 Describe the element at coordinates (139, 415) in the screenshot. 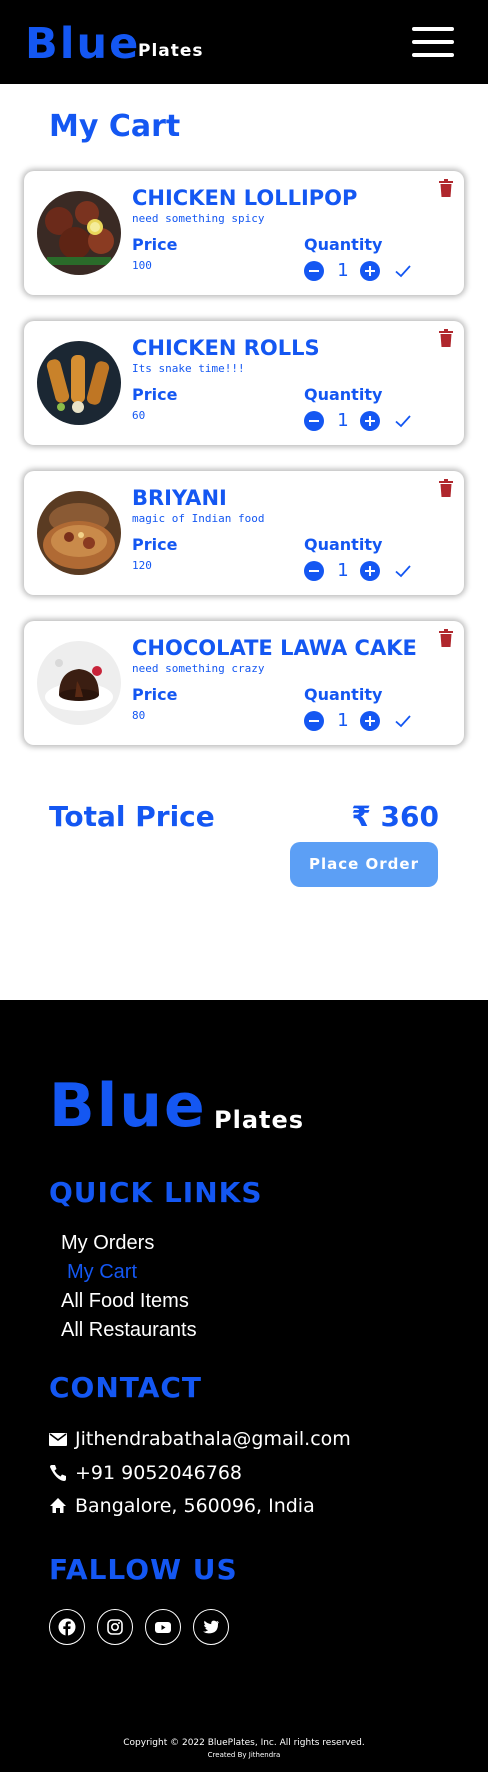

I see `price-value: 60` at that location.